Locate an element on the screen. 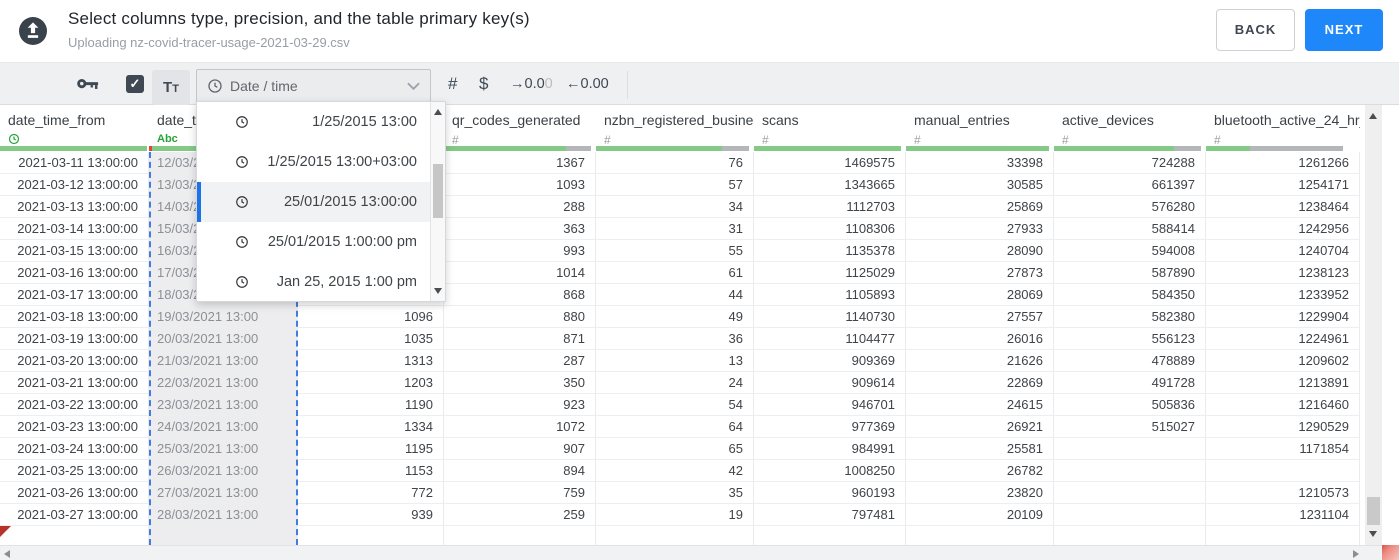 This screenshot has width=1399, height=560. horizontal-scrollbar is located at coordinates (691, 552).